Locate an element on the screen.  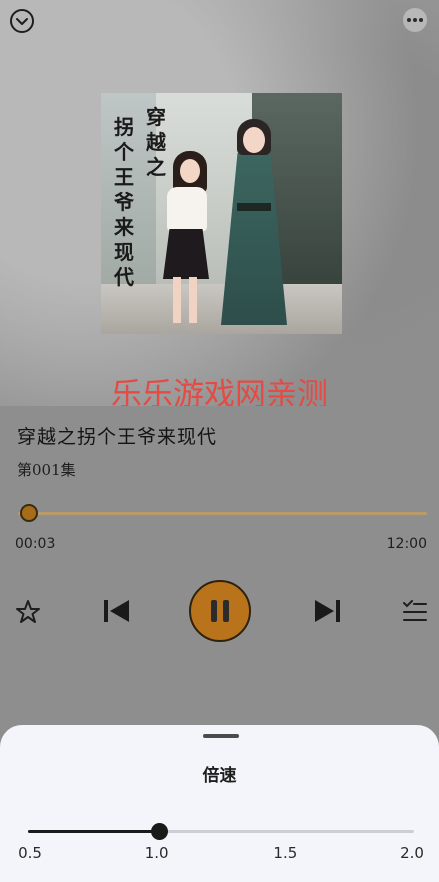
skip-next-icon is located at coordinates (328, 611).